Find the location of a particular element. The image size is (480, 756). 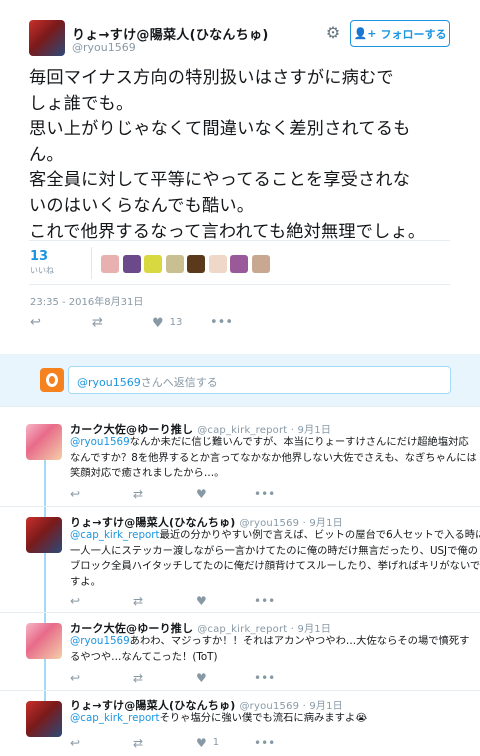

tweet-text-line: いのはいくらなんでも酷い。 is located at coordinates (142, 205).